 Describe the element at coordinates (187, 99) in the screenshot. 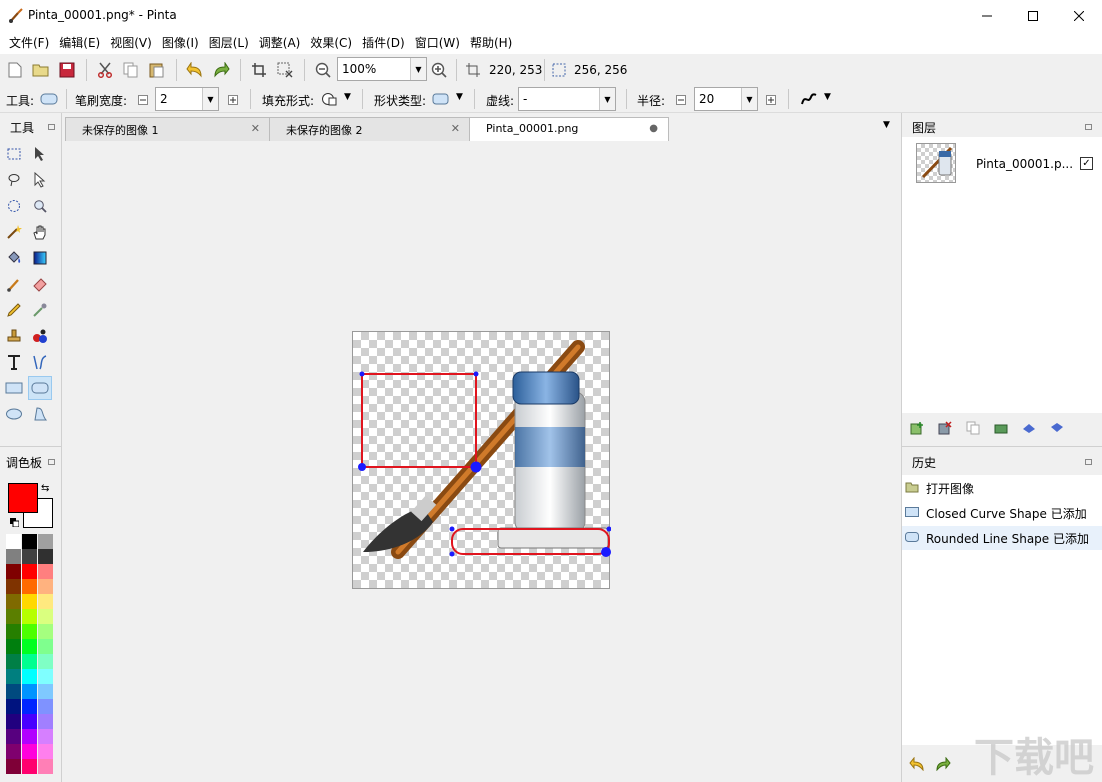

I see `brush-width-combo: 2 ▼` at that location.